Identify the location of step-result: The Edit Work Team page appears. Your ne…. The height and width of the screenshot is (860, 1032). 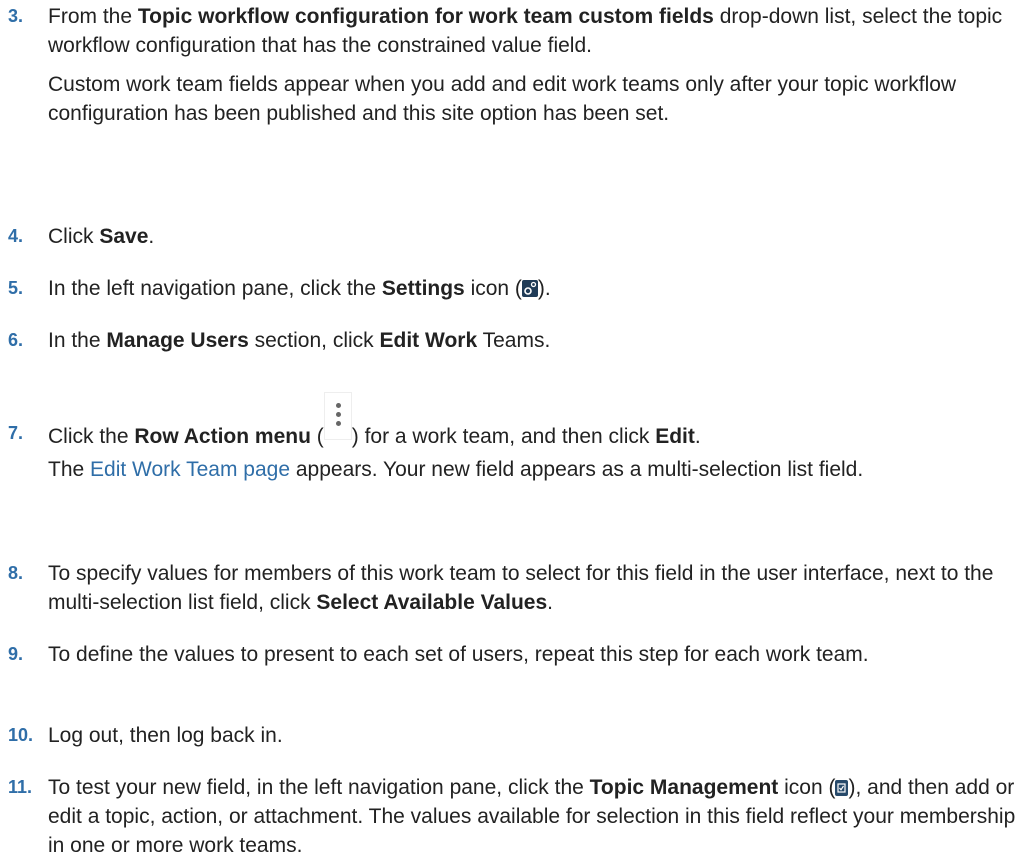
(456, 469).